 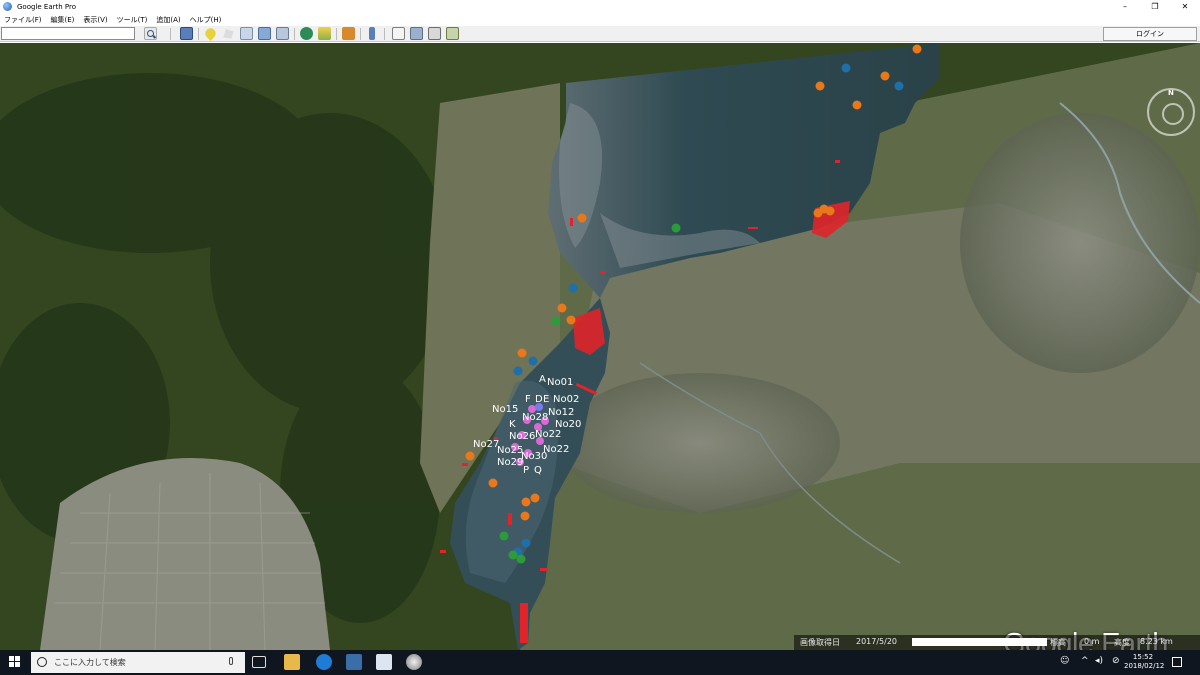 What do you see at coordinates (348, 33) in the screenshot?
I see `planets-icon` at bounding box center [348, 33].